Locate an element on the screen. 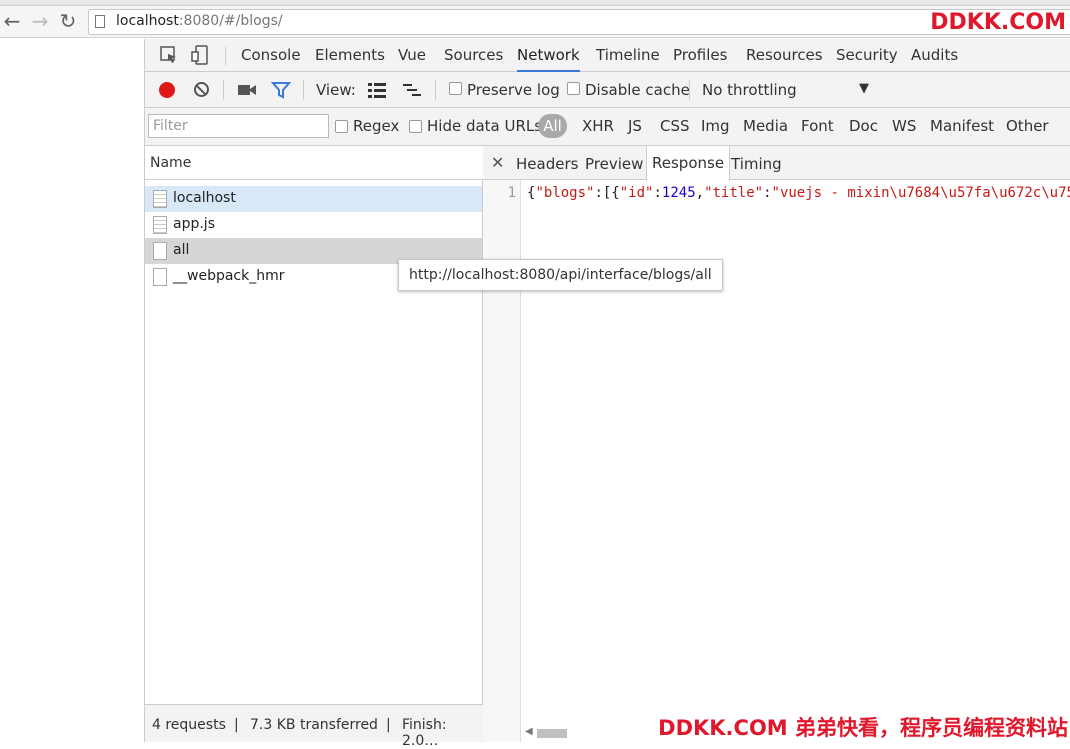 The width and height of the screenshot is (1070, 749). line-number: 1 is located at coordinates (512, 193).